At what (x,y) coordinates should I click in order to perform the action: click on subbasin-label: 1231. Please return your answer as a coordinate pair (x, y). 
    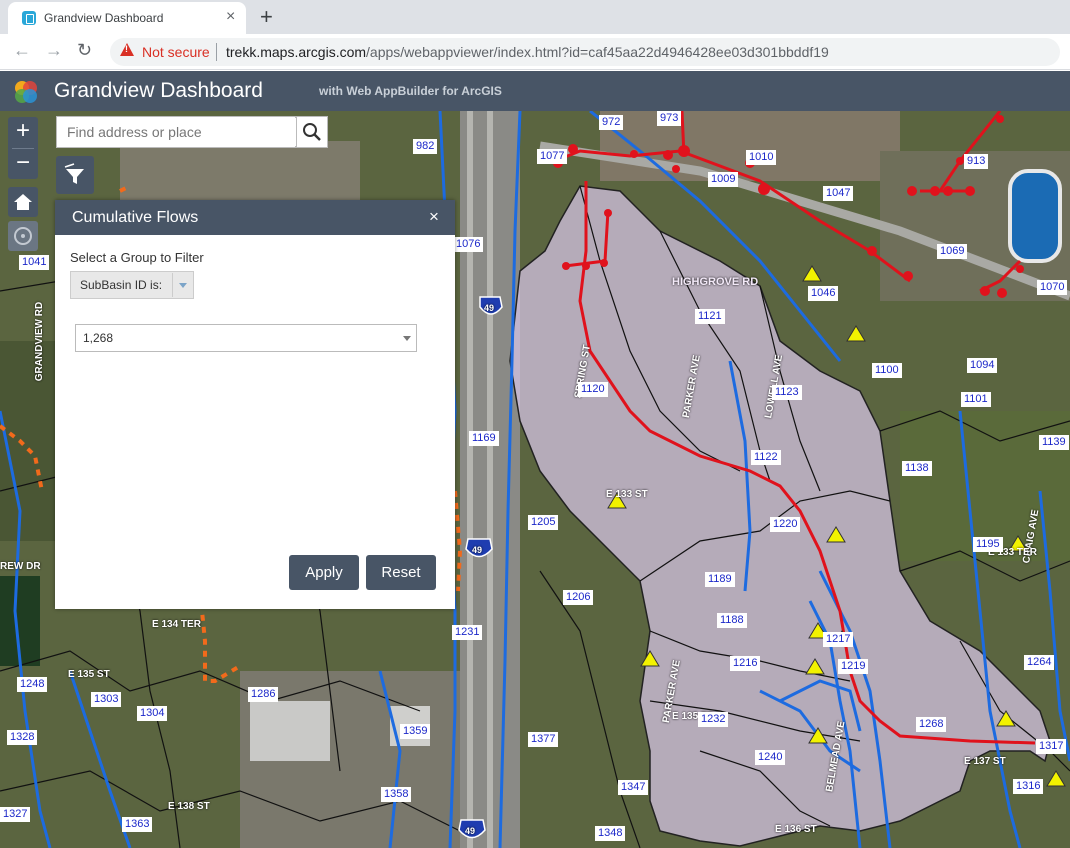
    Looking at the image, I should click on (467, 632).